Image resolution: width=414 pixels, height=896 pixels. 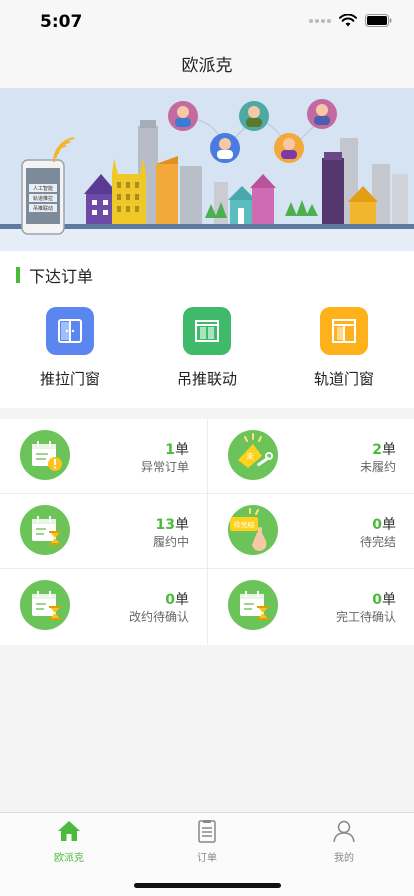 I want to click on phone-line: 吊推联动, so click(x=43, y=208).